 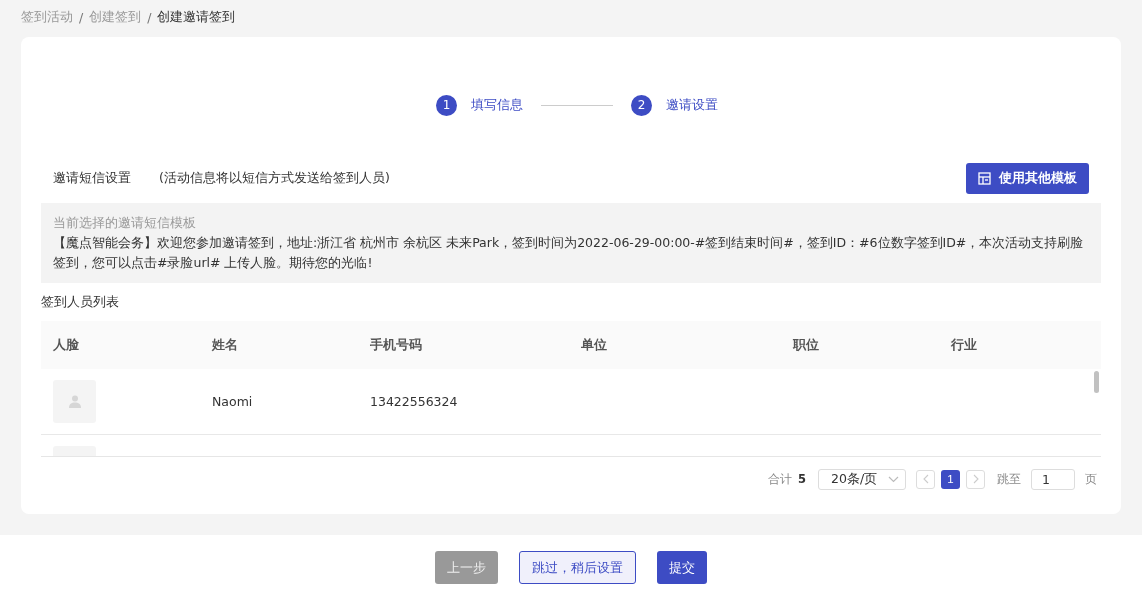 I want to click on template-icon, so click(x=984, y=178).